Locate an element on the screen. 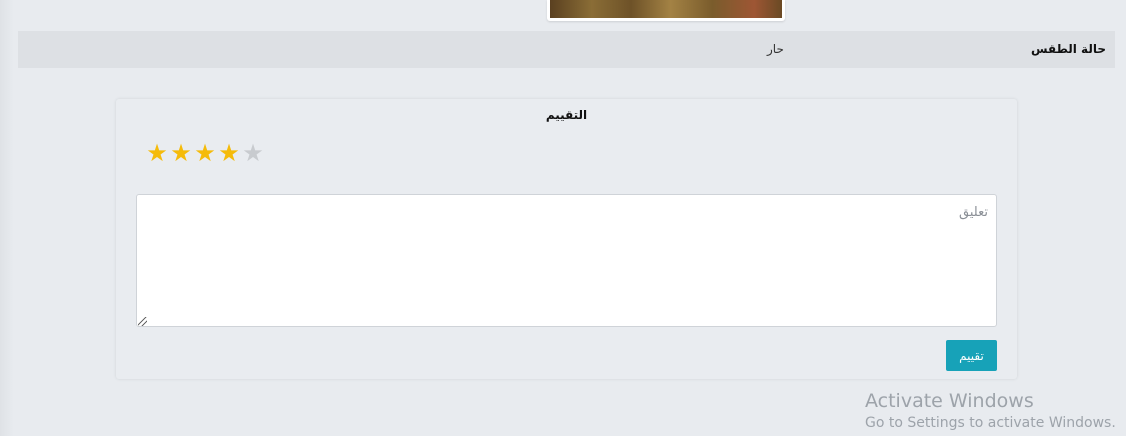 Image resolution: width=1126 pixels, height=436 pixels. star-empty-icon: ★ is located at coordinates (253, 153).